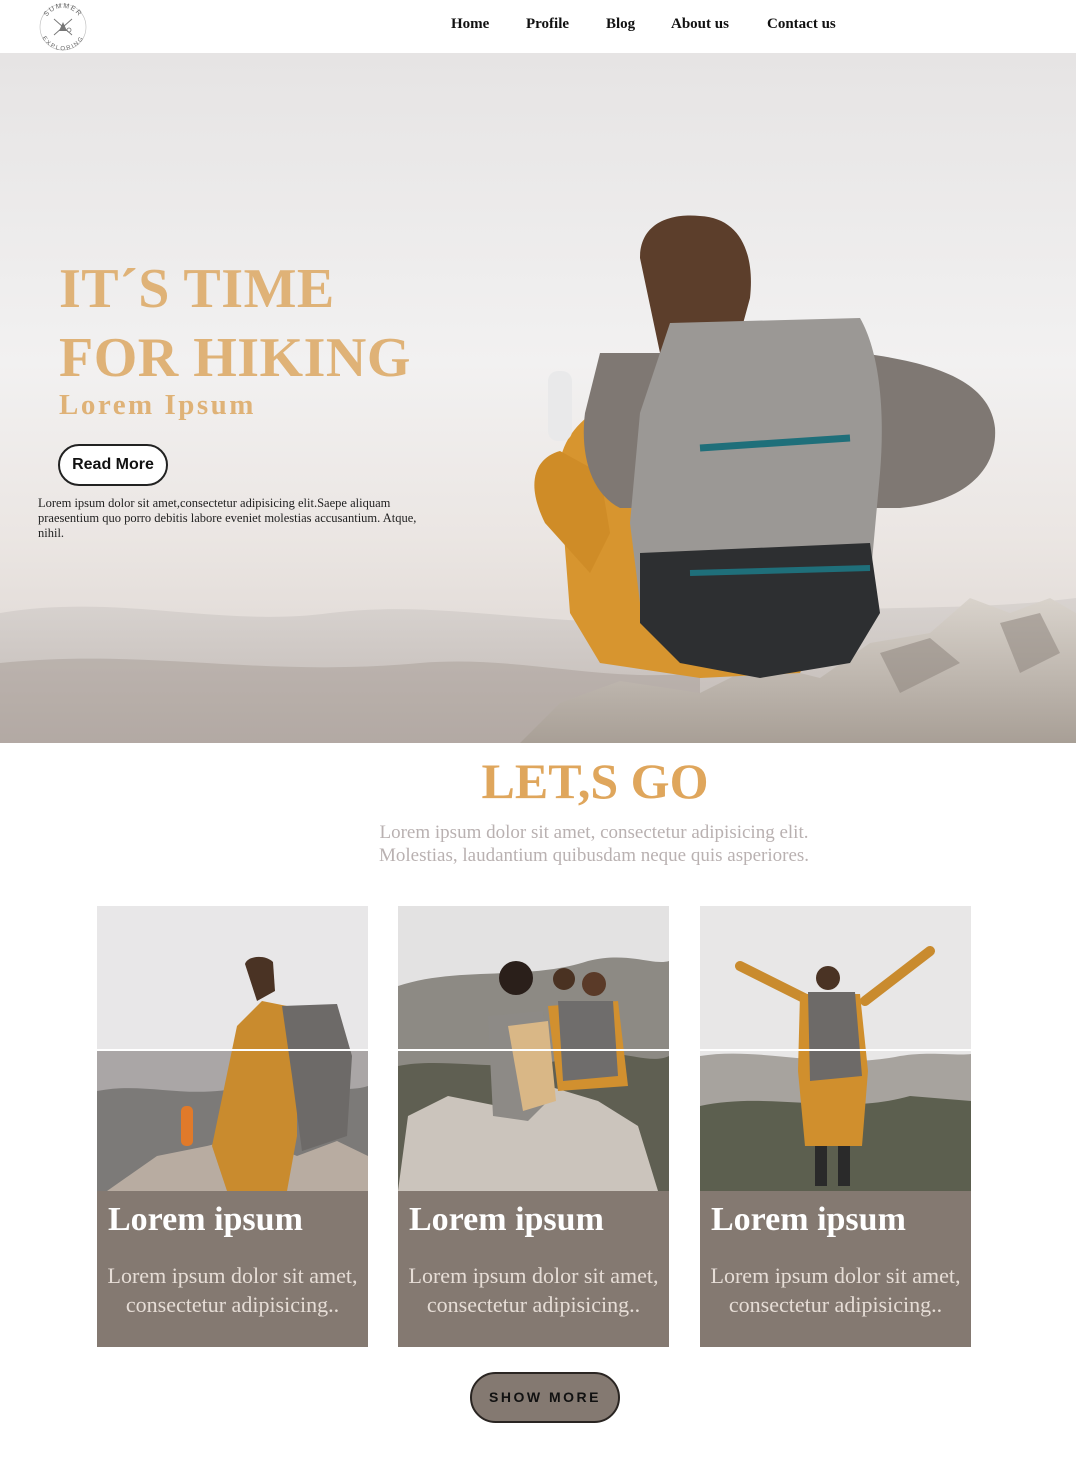 This screenshot has height=1463, width=1076. What do you see at coordinates (470, 24) in the screenshot?
I see `nav-home: Home` at bounding box center [470, 24].